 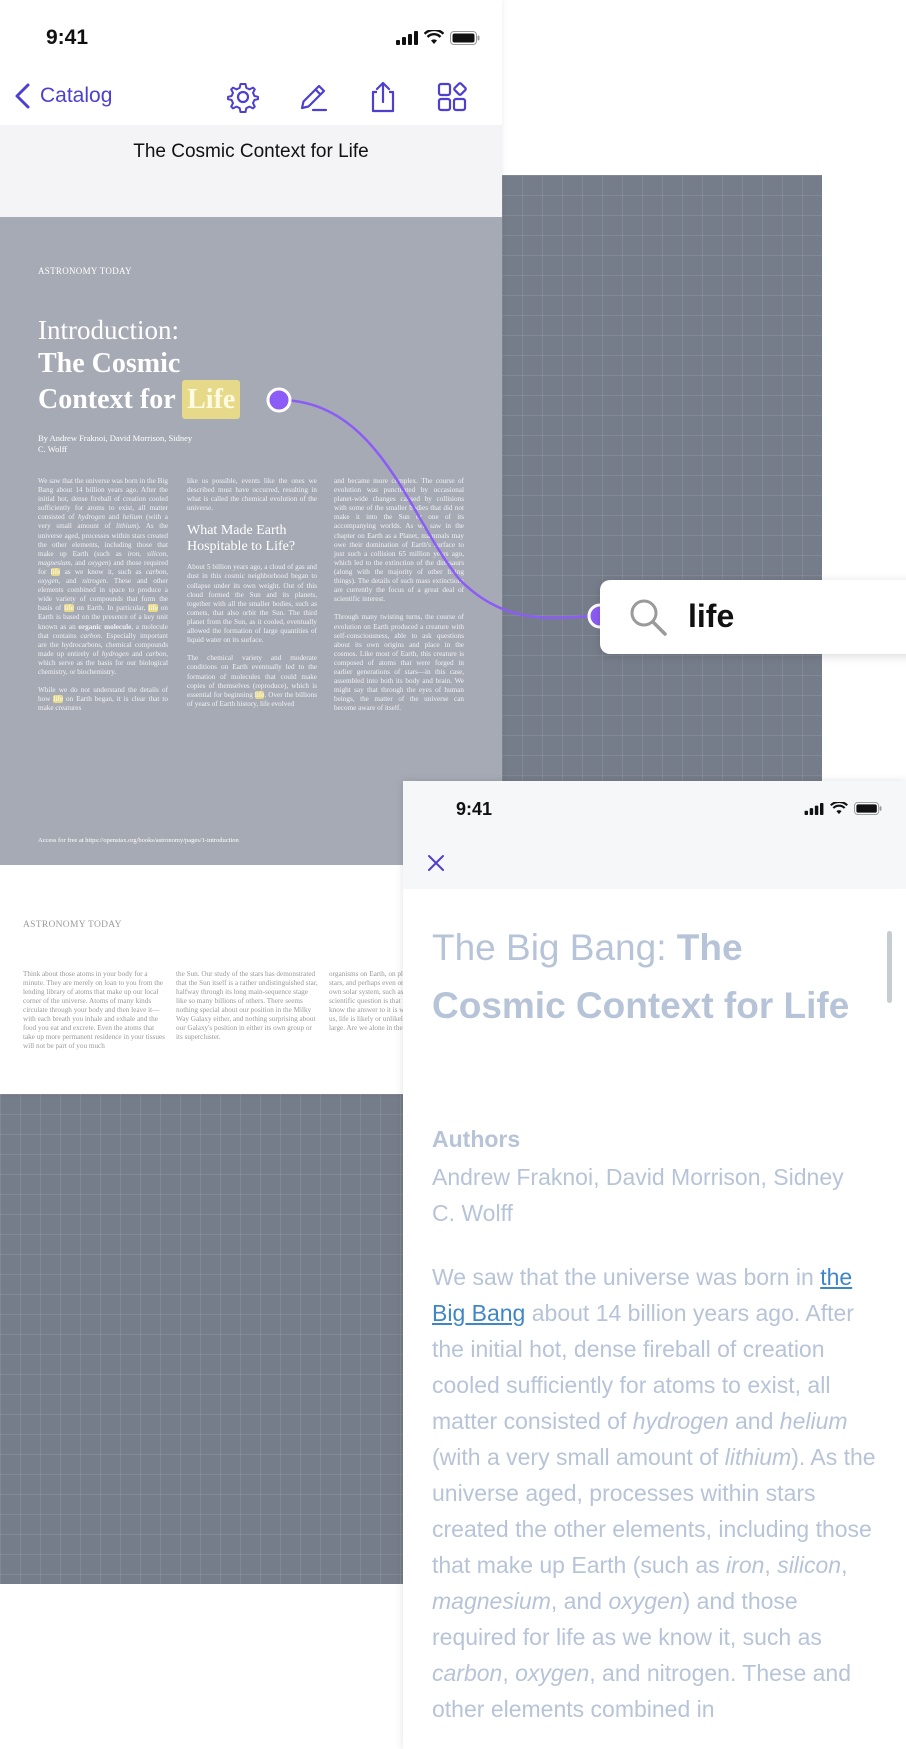 What do you see at coordinates (648, 617) in the screenshot?
I see `search-icon` at bounding box center [648, 617].